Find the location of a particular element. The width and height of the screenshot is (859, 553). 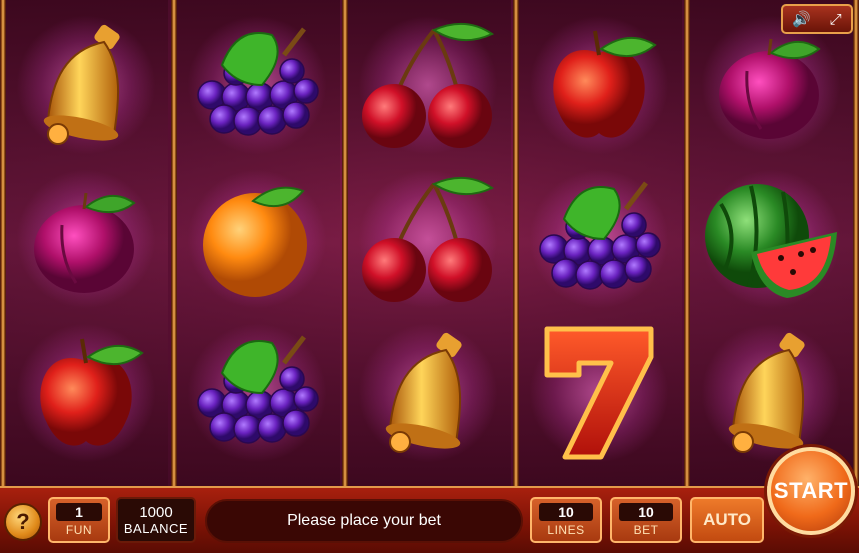

start-button: START is located at coordinates (811, 491).